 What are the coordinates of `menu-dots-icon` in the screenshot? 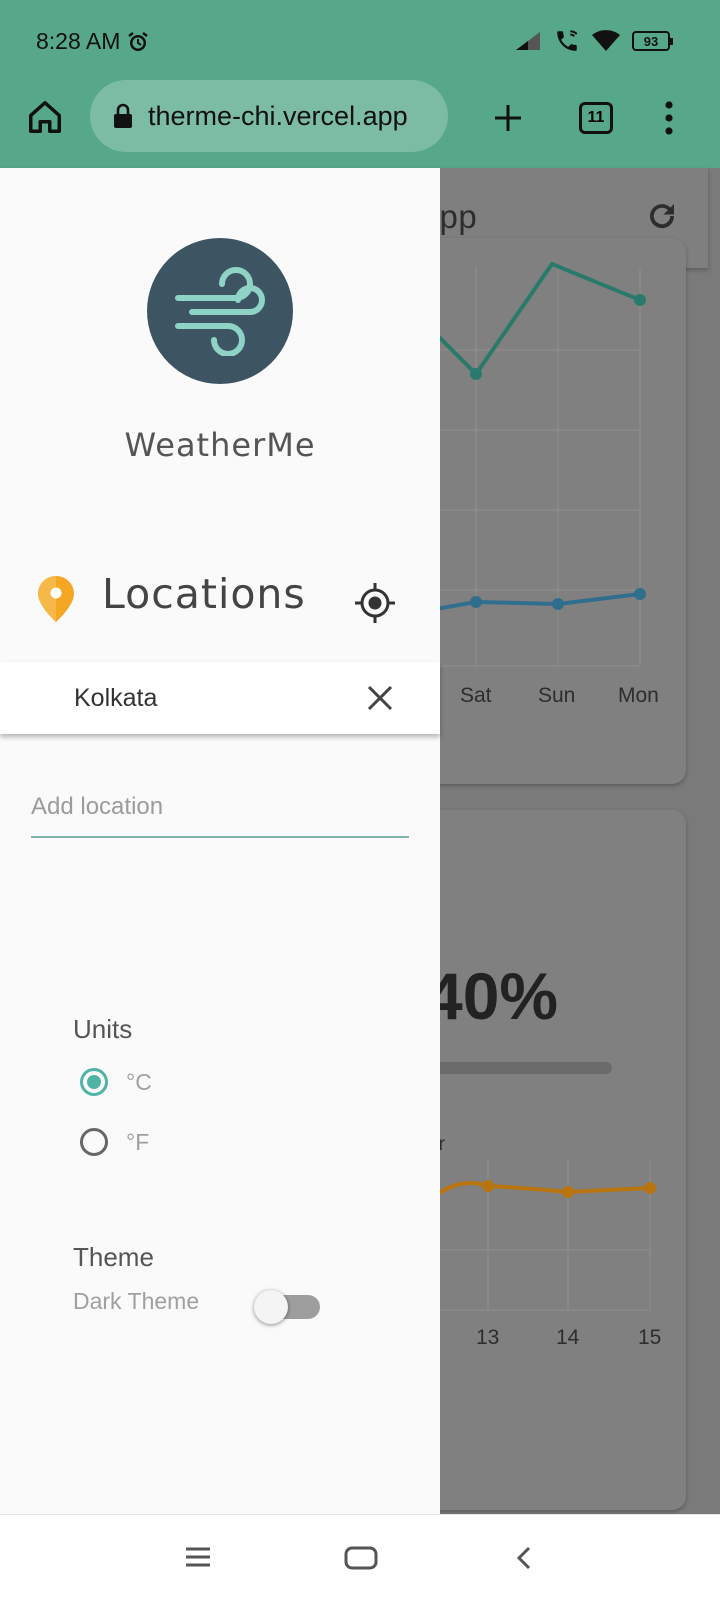 It's located at (669, 118).